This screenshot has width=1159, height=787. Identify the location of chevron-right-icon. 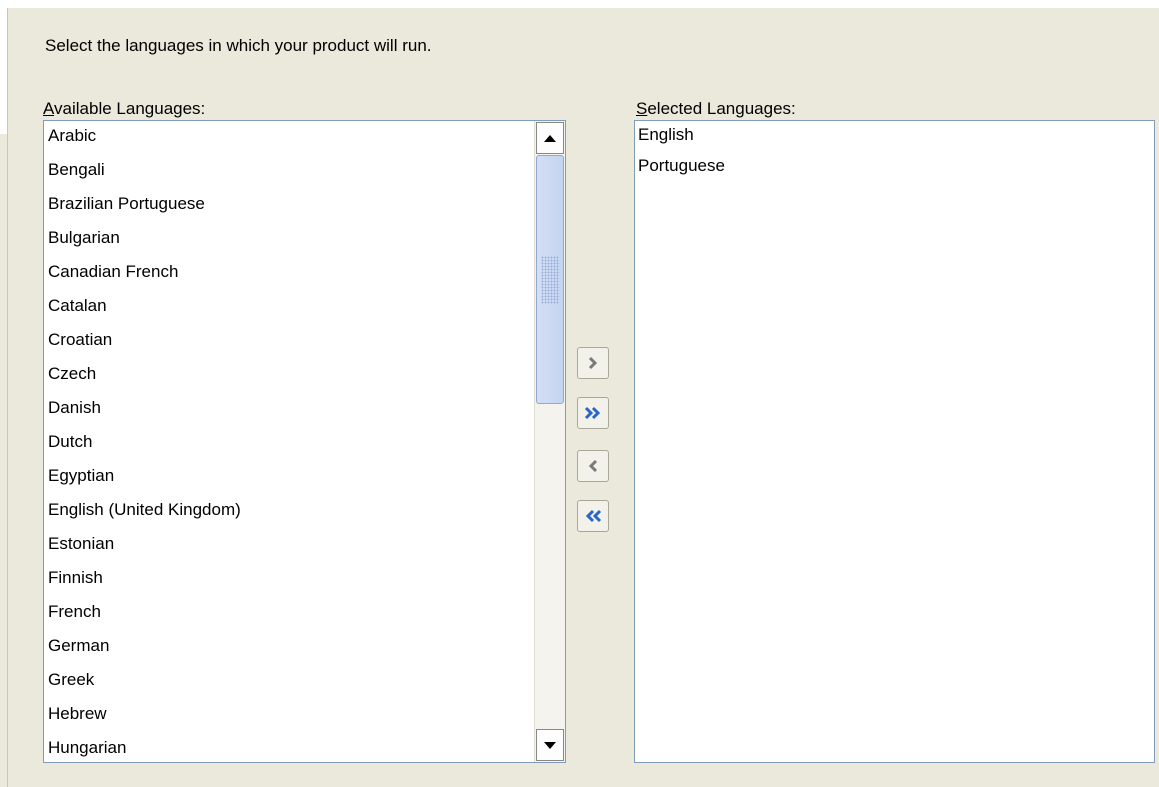
(593, 363).